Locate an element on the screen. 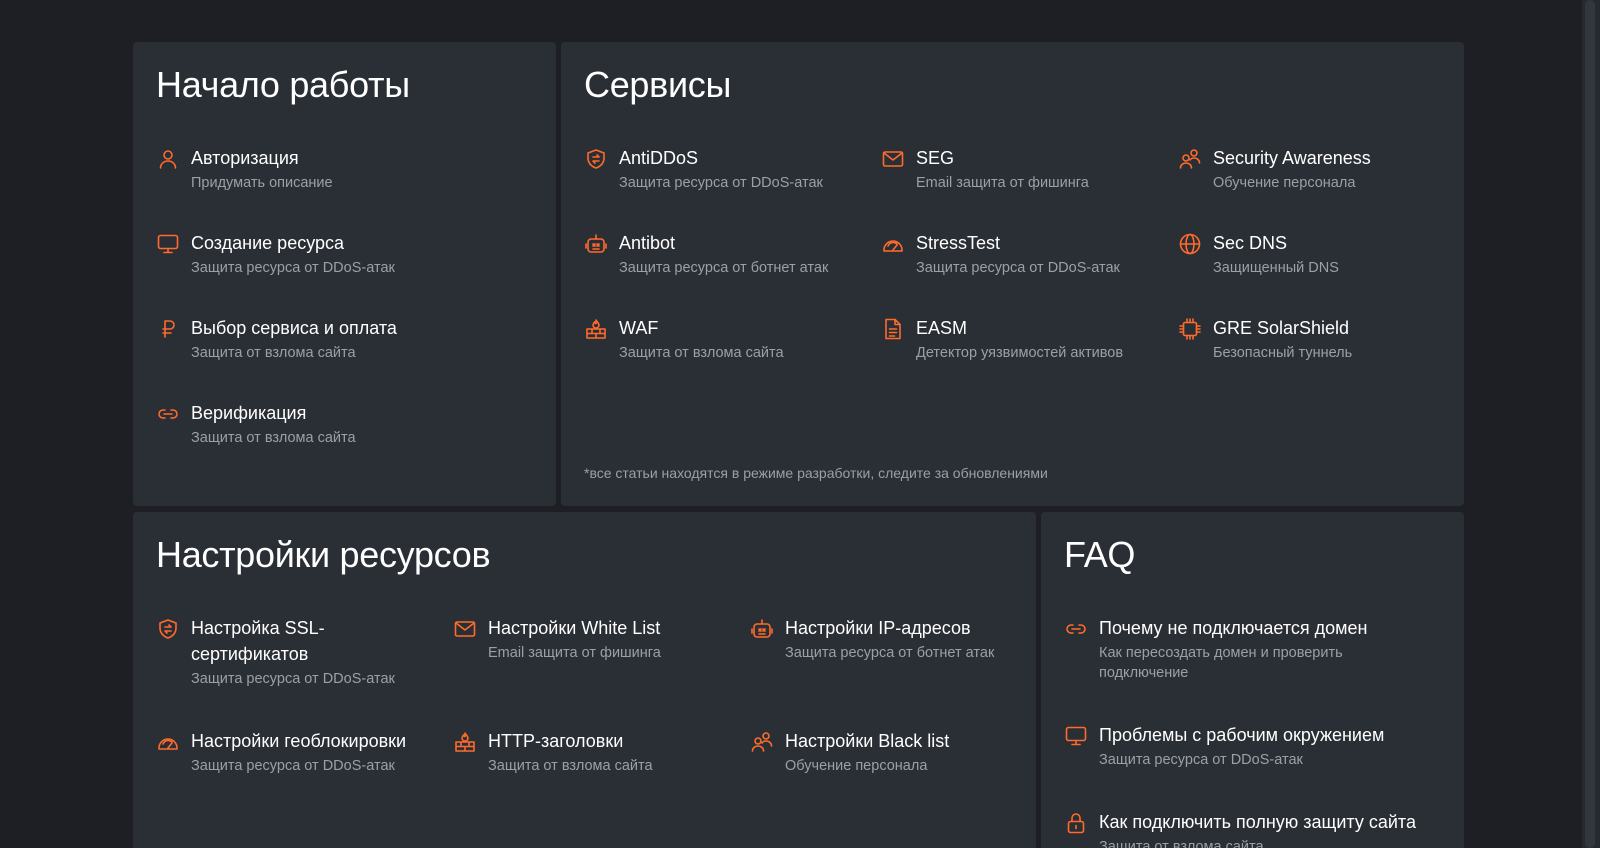  resource-settings-title: Настройки ресурсов is located at coordinates (323, 554).